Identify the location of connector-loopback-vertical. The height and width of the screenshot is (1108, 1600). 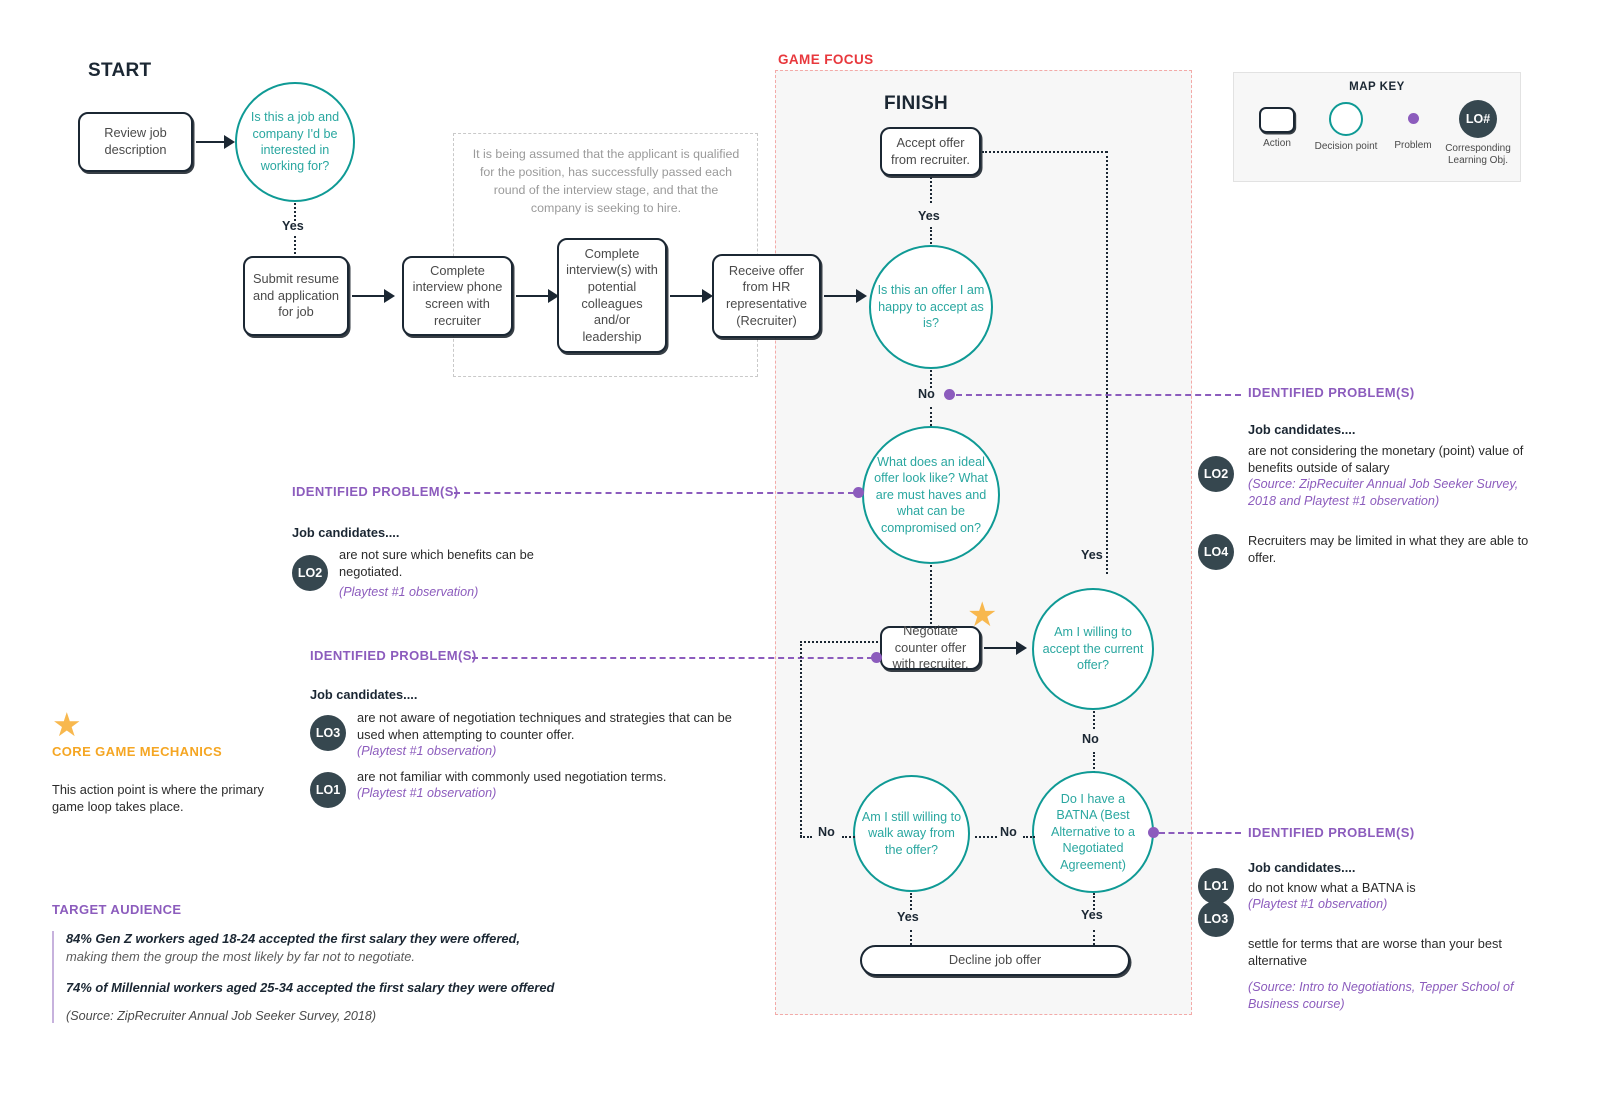
(801, 739).